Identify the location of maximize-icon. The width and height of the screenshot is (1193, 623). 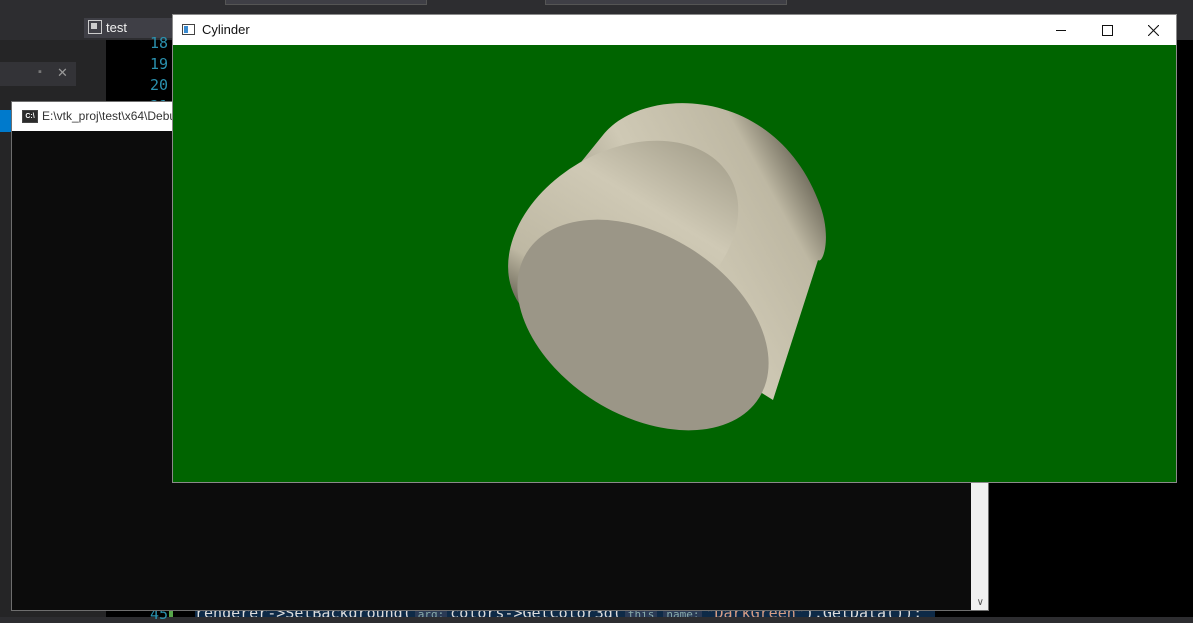
(1107, 30).